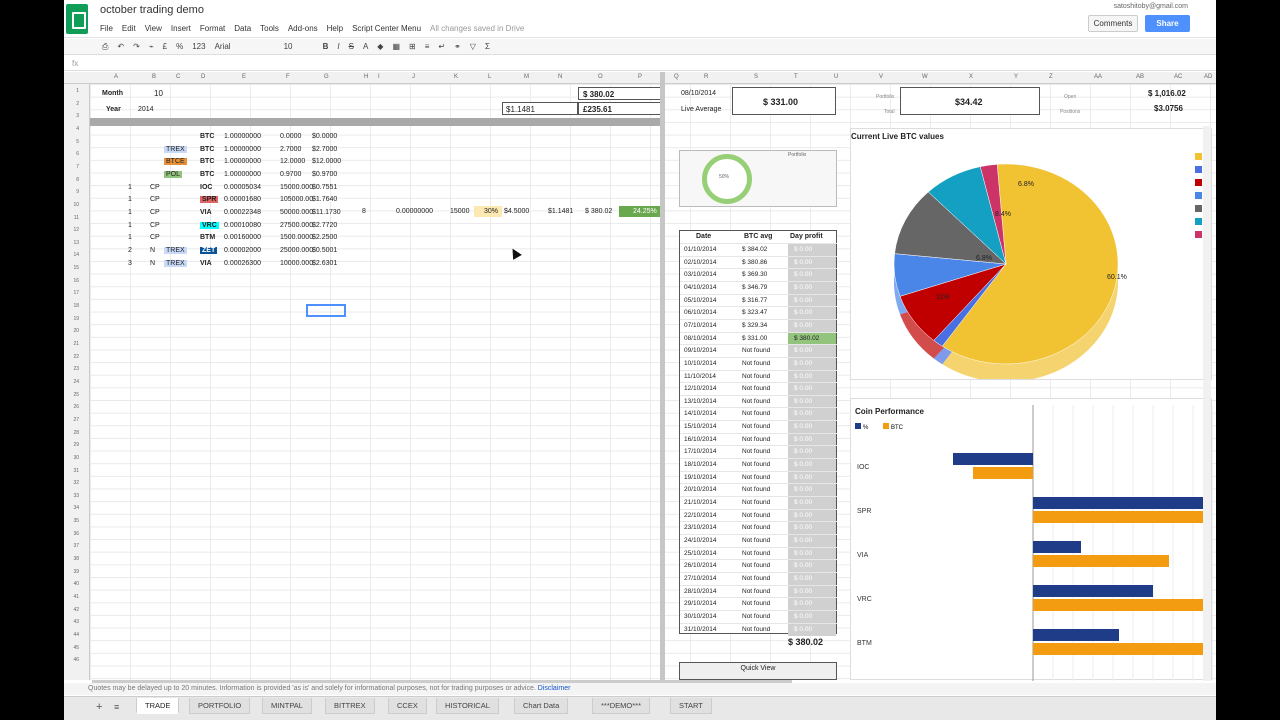 The width and height of the screenshot is (1280, 720). Describe the element at coordinates (76, 483) in the screenshot. I see `row-header: 32` at that location.